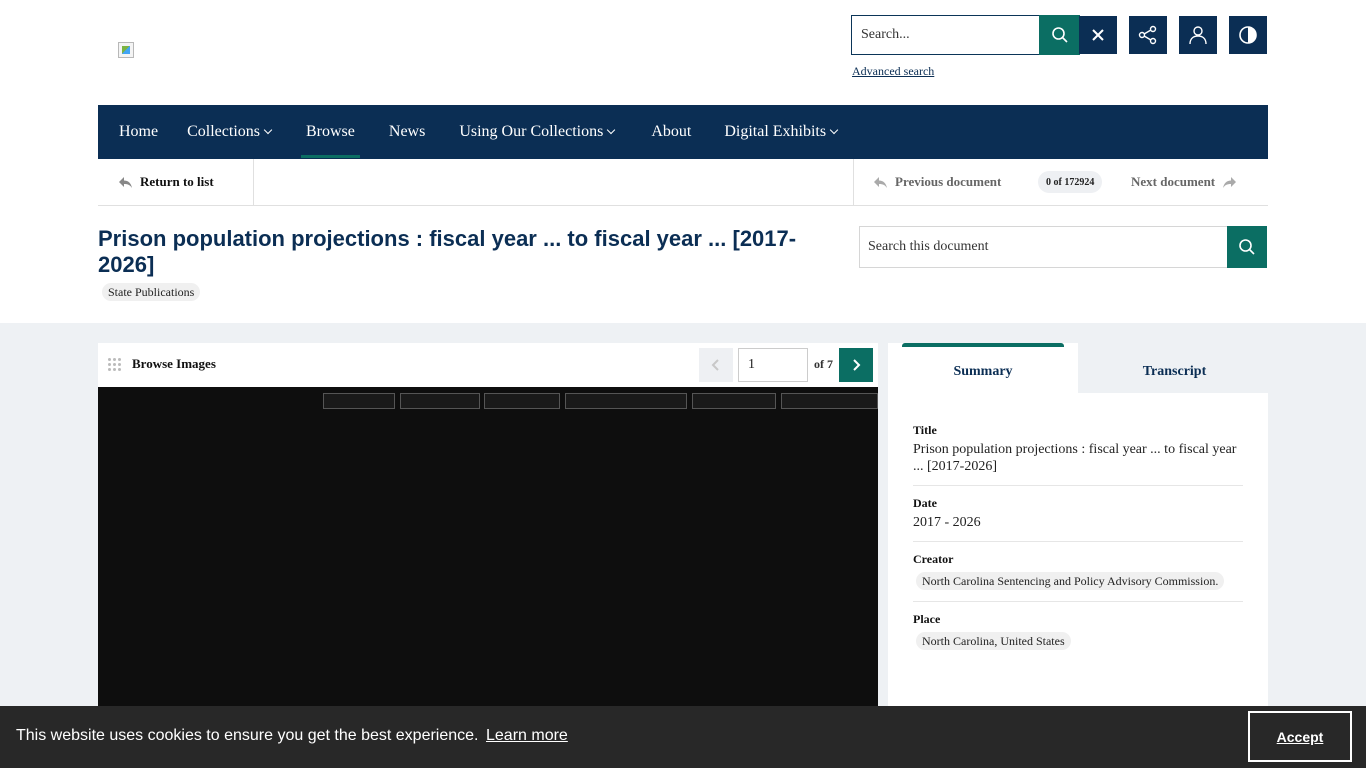 The width and height of the screenshot is (1366, 768). I want to click on nav-item-home: Home, so click(138, 132).